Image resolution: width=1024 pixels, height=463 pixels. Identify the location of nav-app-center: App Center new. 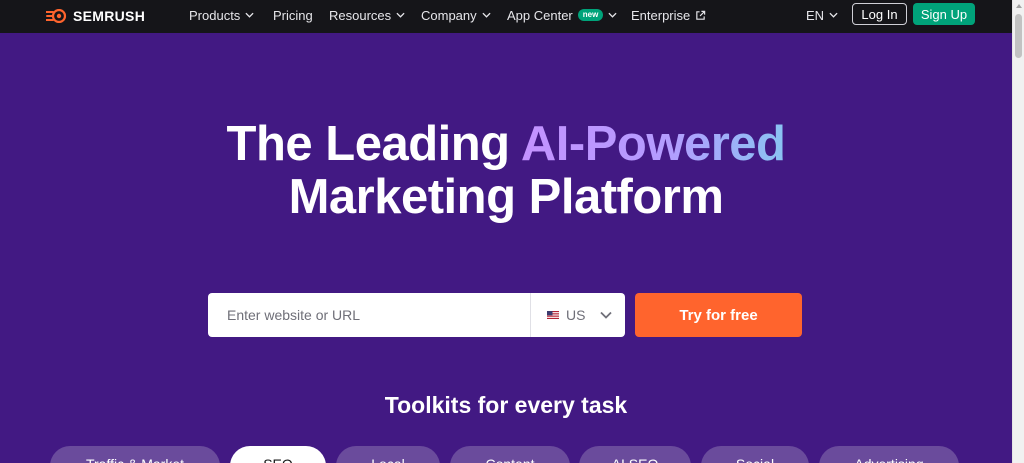
(562, 15).